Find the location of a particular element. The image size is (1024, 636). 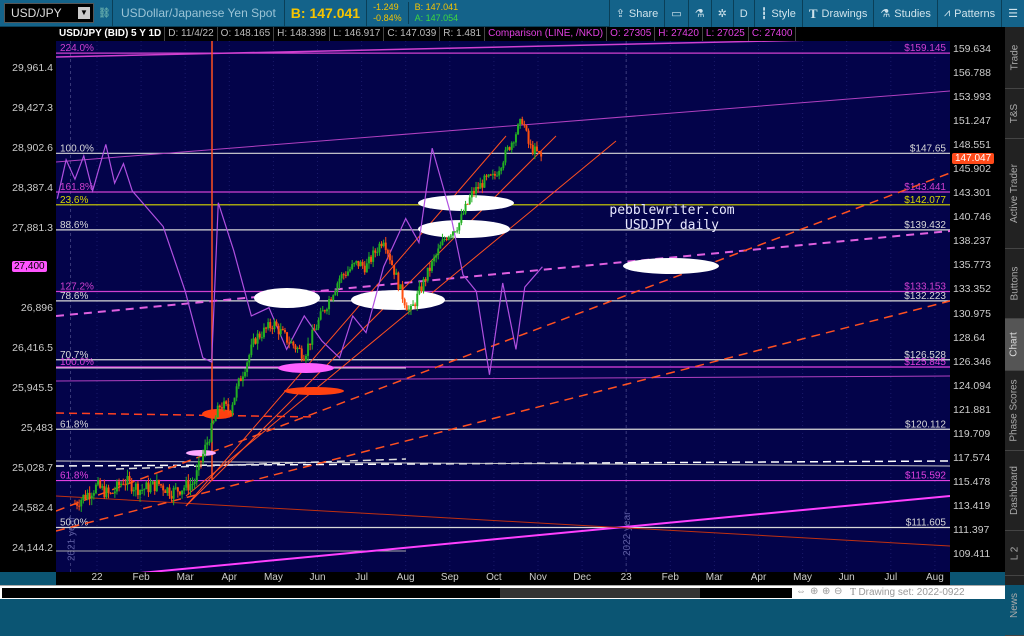

scroll-thumb is located at coordinates (600, 593).